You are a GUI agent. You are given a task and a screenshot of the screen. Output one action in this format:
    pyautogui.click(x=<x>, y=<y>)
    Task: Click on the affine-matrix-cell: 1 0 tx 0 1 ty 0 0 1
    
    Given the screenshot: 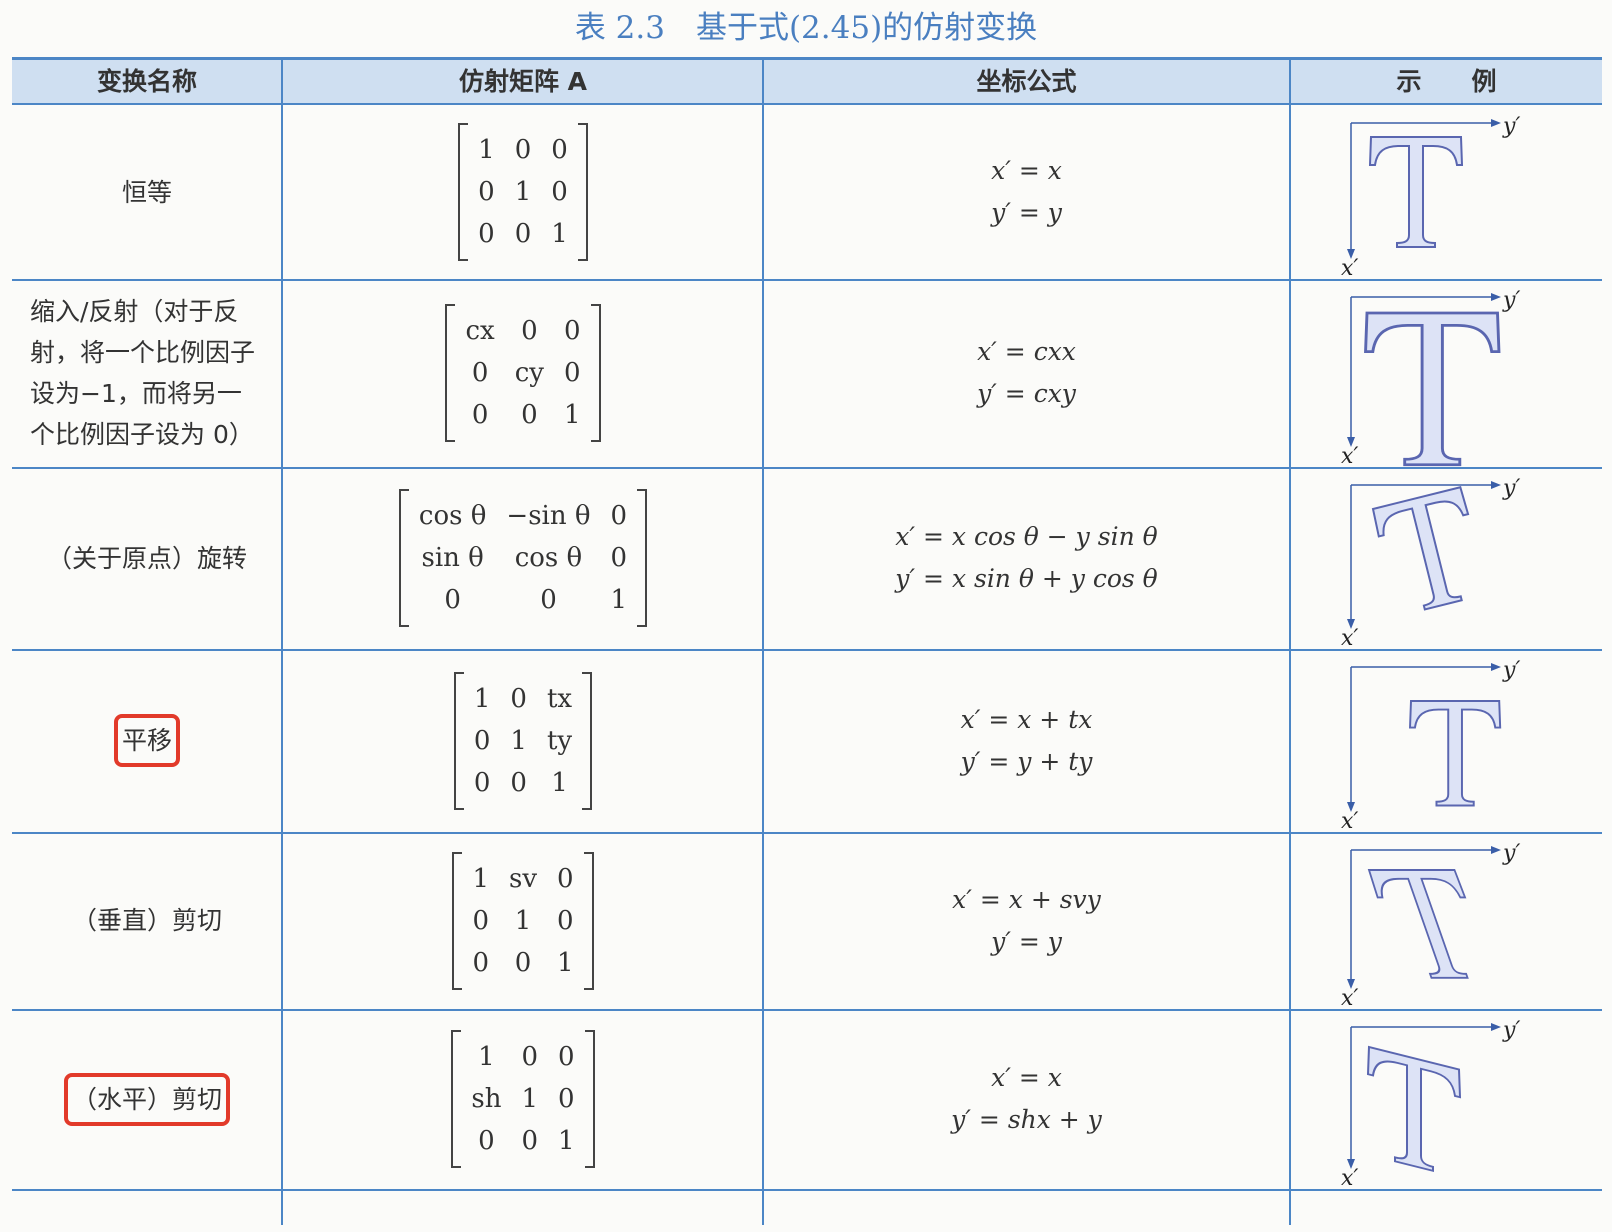 What is the action you would take?
    pyautogui.click(x=523, y=740)
    